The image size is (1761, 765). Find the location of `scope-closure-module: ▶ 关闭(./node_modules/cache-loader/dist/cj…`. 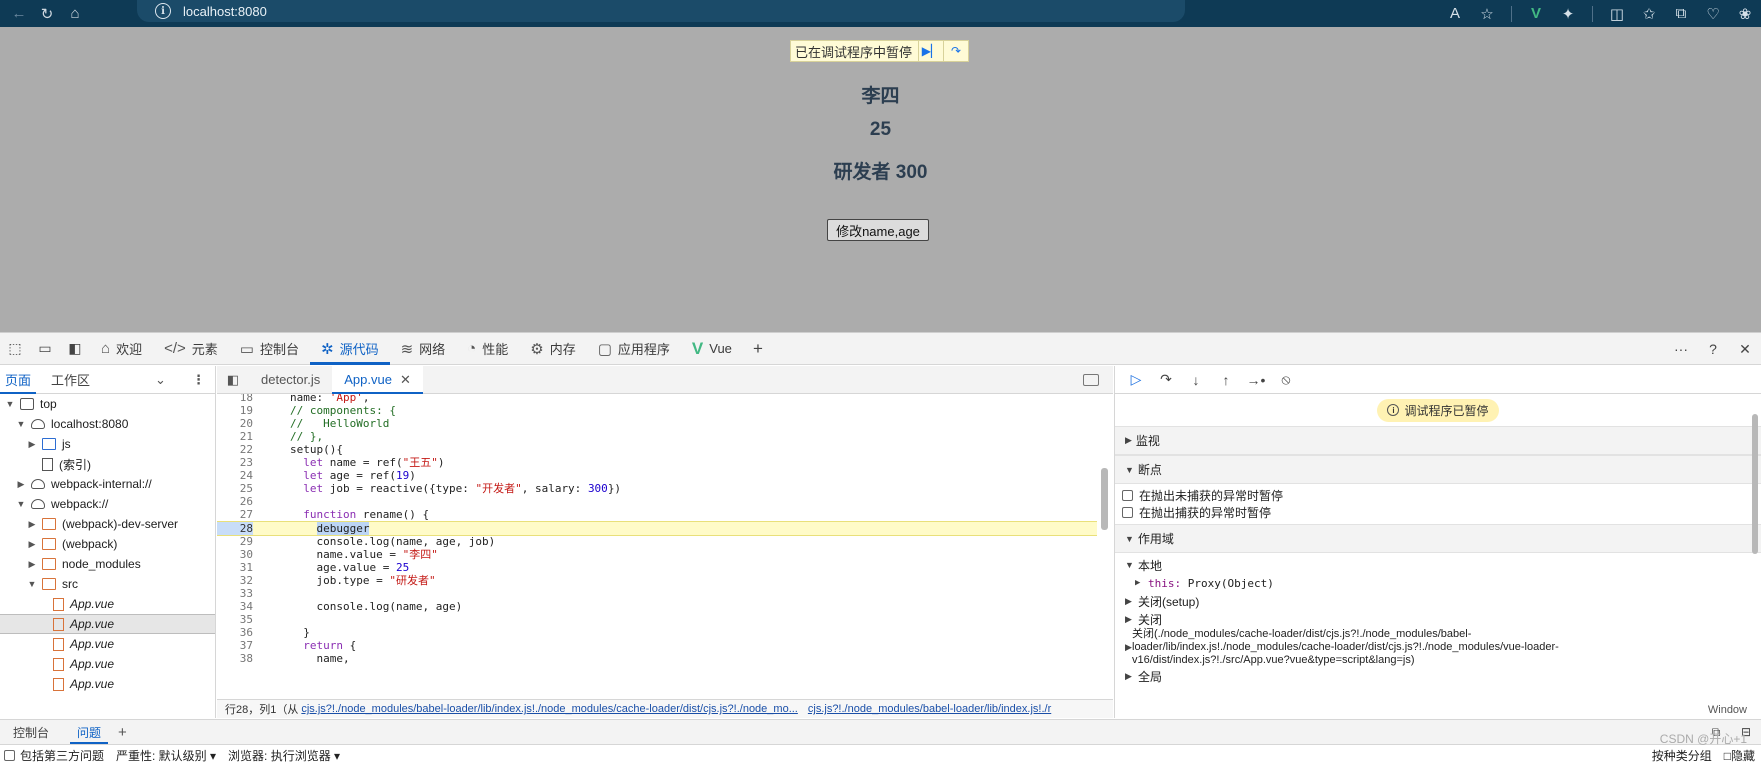

scope-closure-module: ▶ 关闭(./node_modules/cache-loader/dist/cj… is located at coordinates (1438, 647).